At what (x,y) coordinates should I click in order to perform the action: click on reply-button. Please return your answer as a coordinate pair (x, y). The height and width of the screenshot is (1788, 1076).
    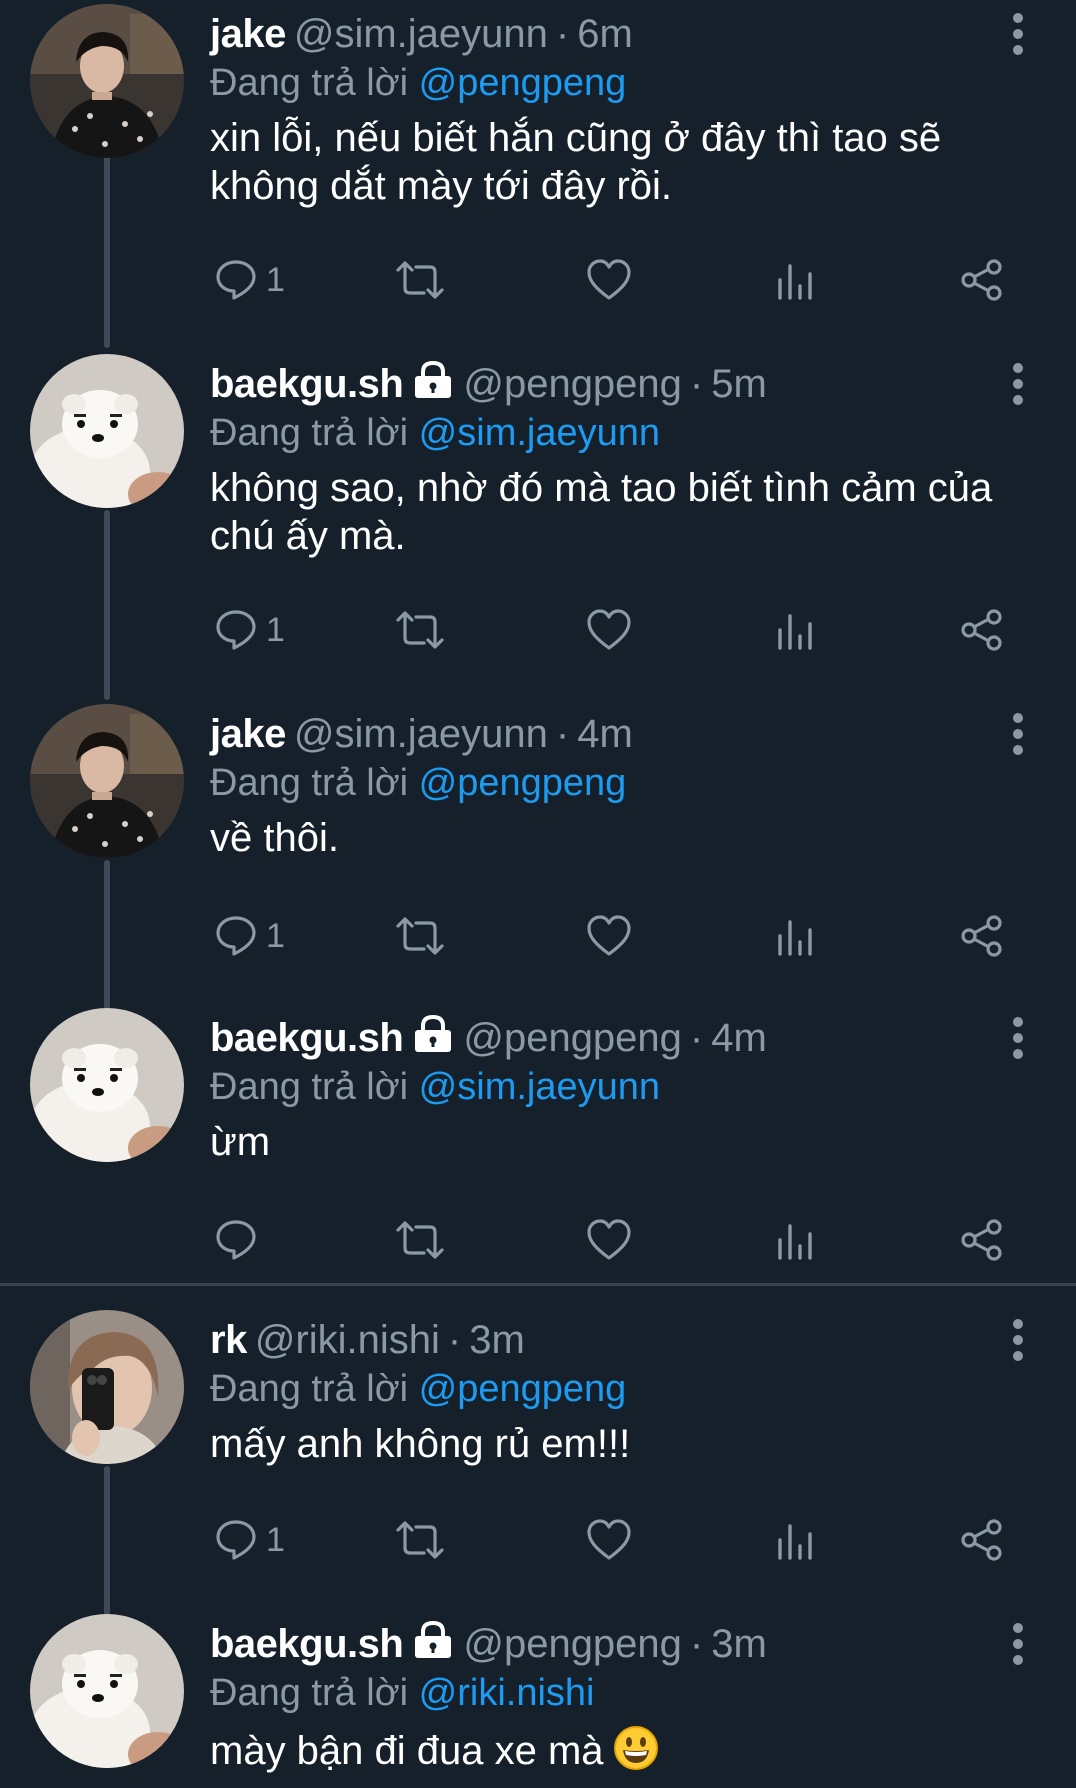
    Looking at the image, I should click on (259, 1240).